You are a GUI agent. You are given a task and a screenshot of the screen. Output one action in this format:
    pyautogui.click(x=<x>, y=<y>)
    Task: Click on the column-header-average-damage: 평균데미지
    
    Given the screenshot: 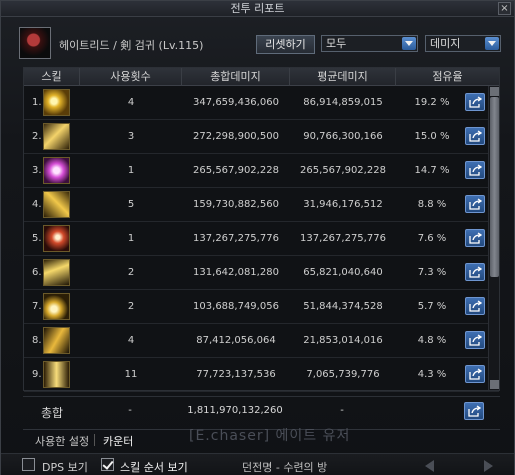 What is the action you would take?
    pyautogui.click(x=343, y=77)
    